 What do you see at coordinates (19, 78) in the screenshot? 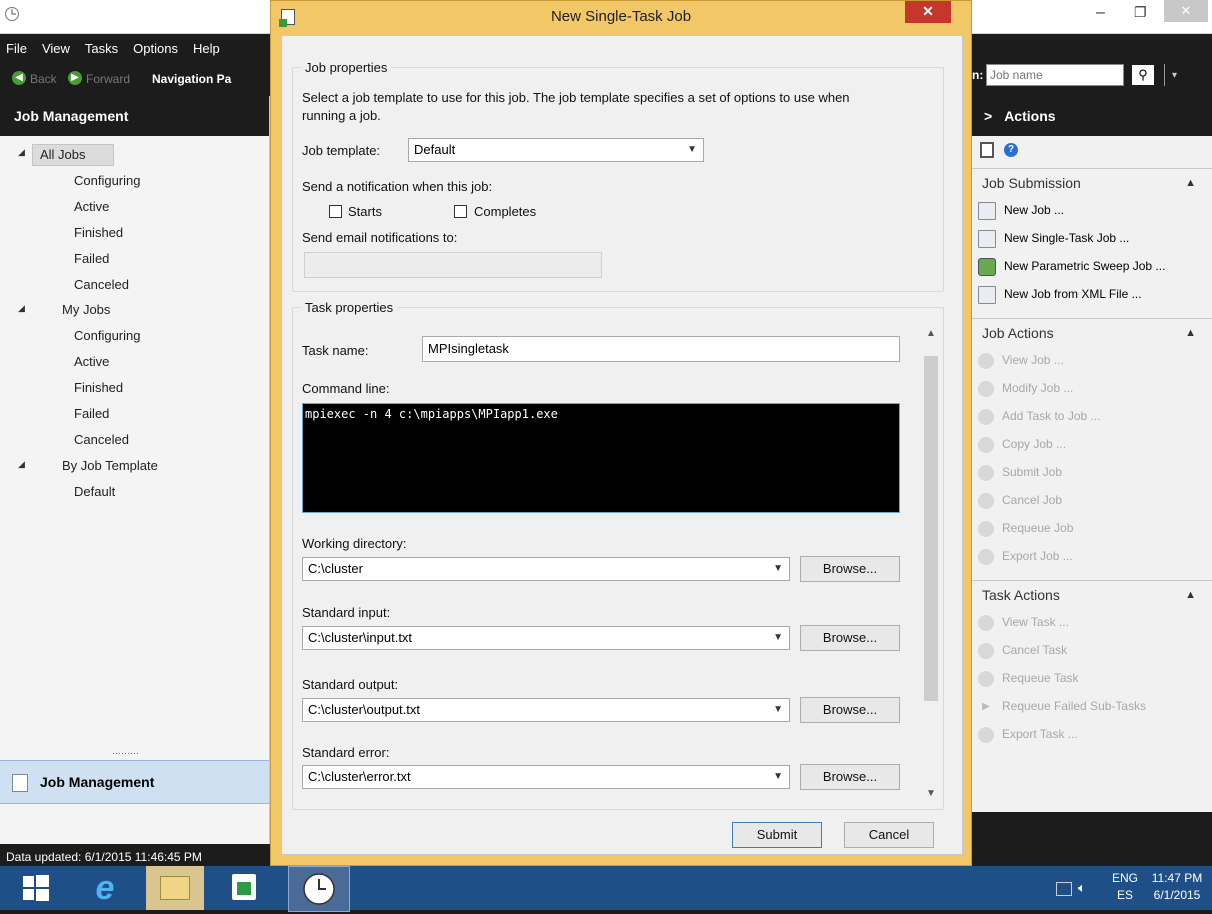
I see `back-arrow-icon: ◀` at bounding box center [19, 78].